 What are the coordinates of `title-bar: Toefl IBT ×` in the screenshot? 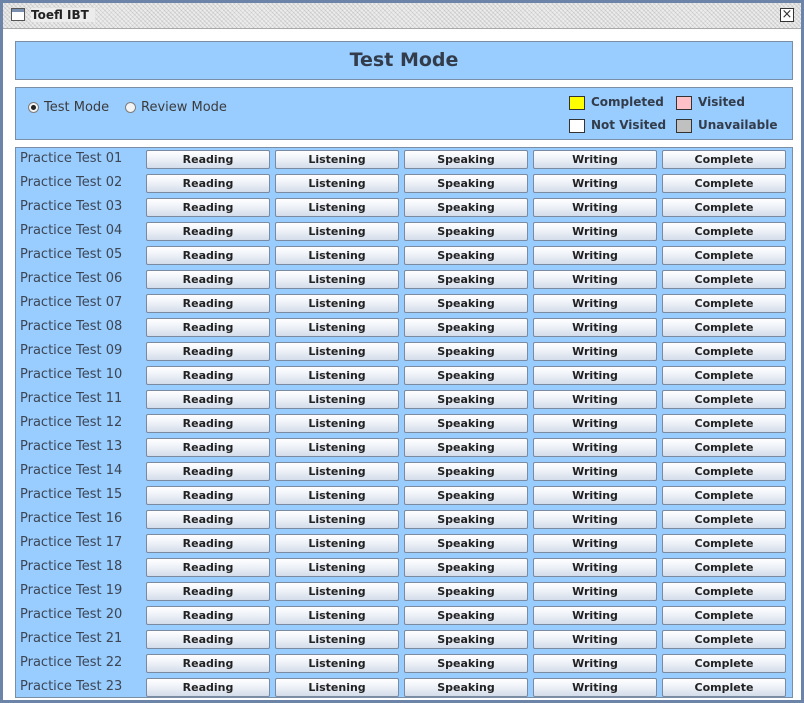 It's located at (402, 16).